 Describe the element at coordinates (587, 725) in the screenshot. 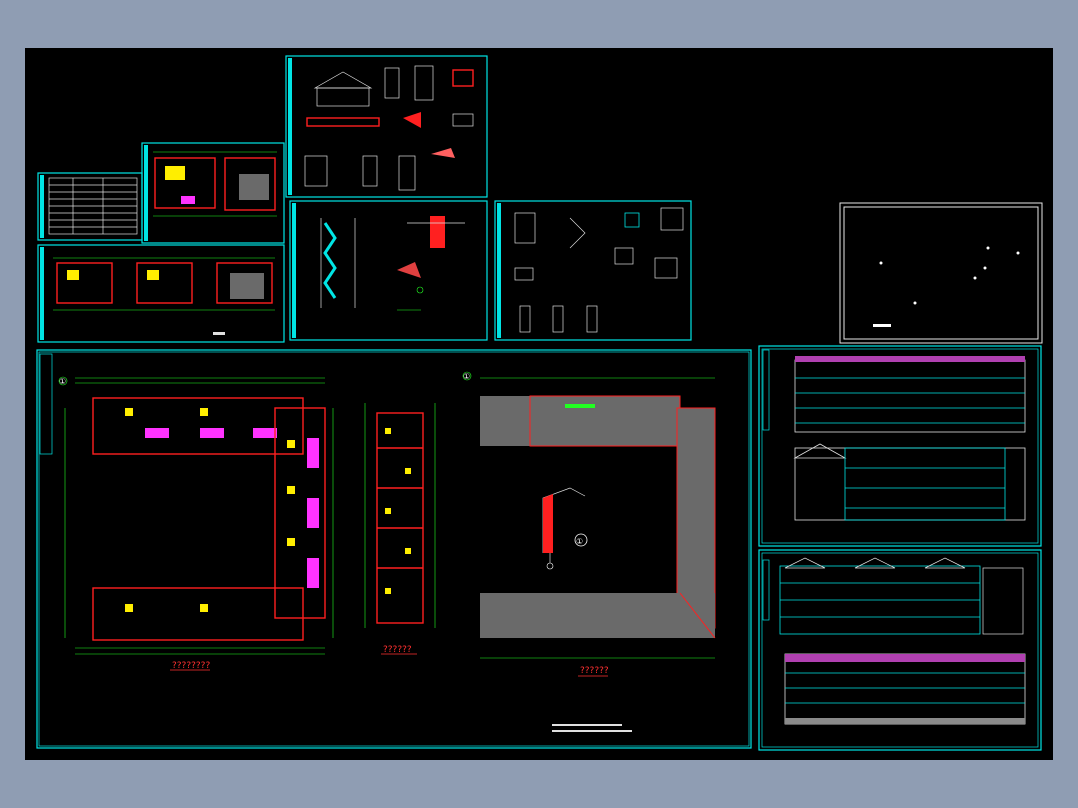

I see `sheet-note` at that location.